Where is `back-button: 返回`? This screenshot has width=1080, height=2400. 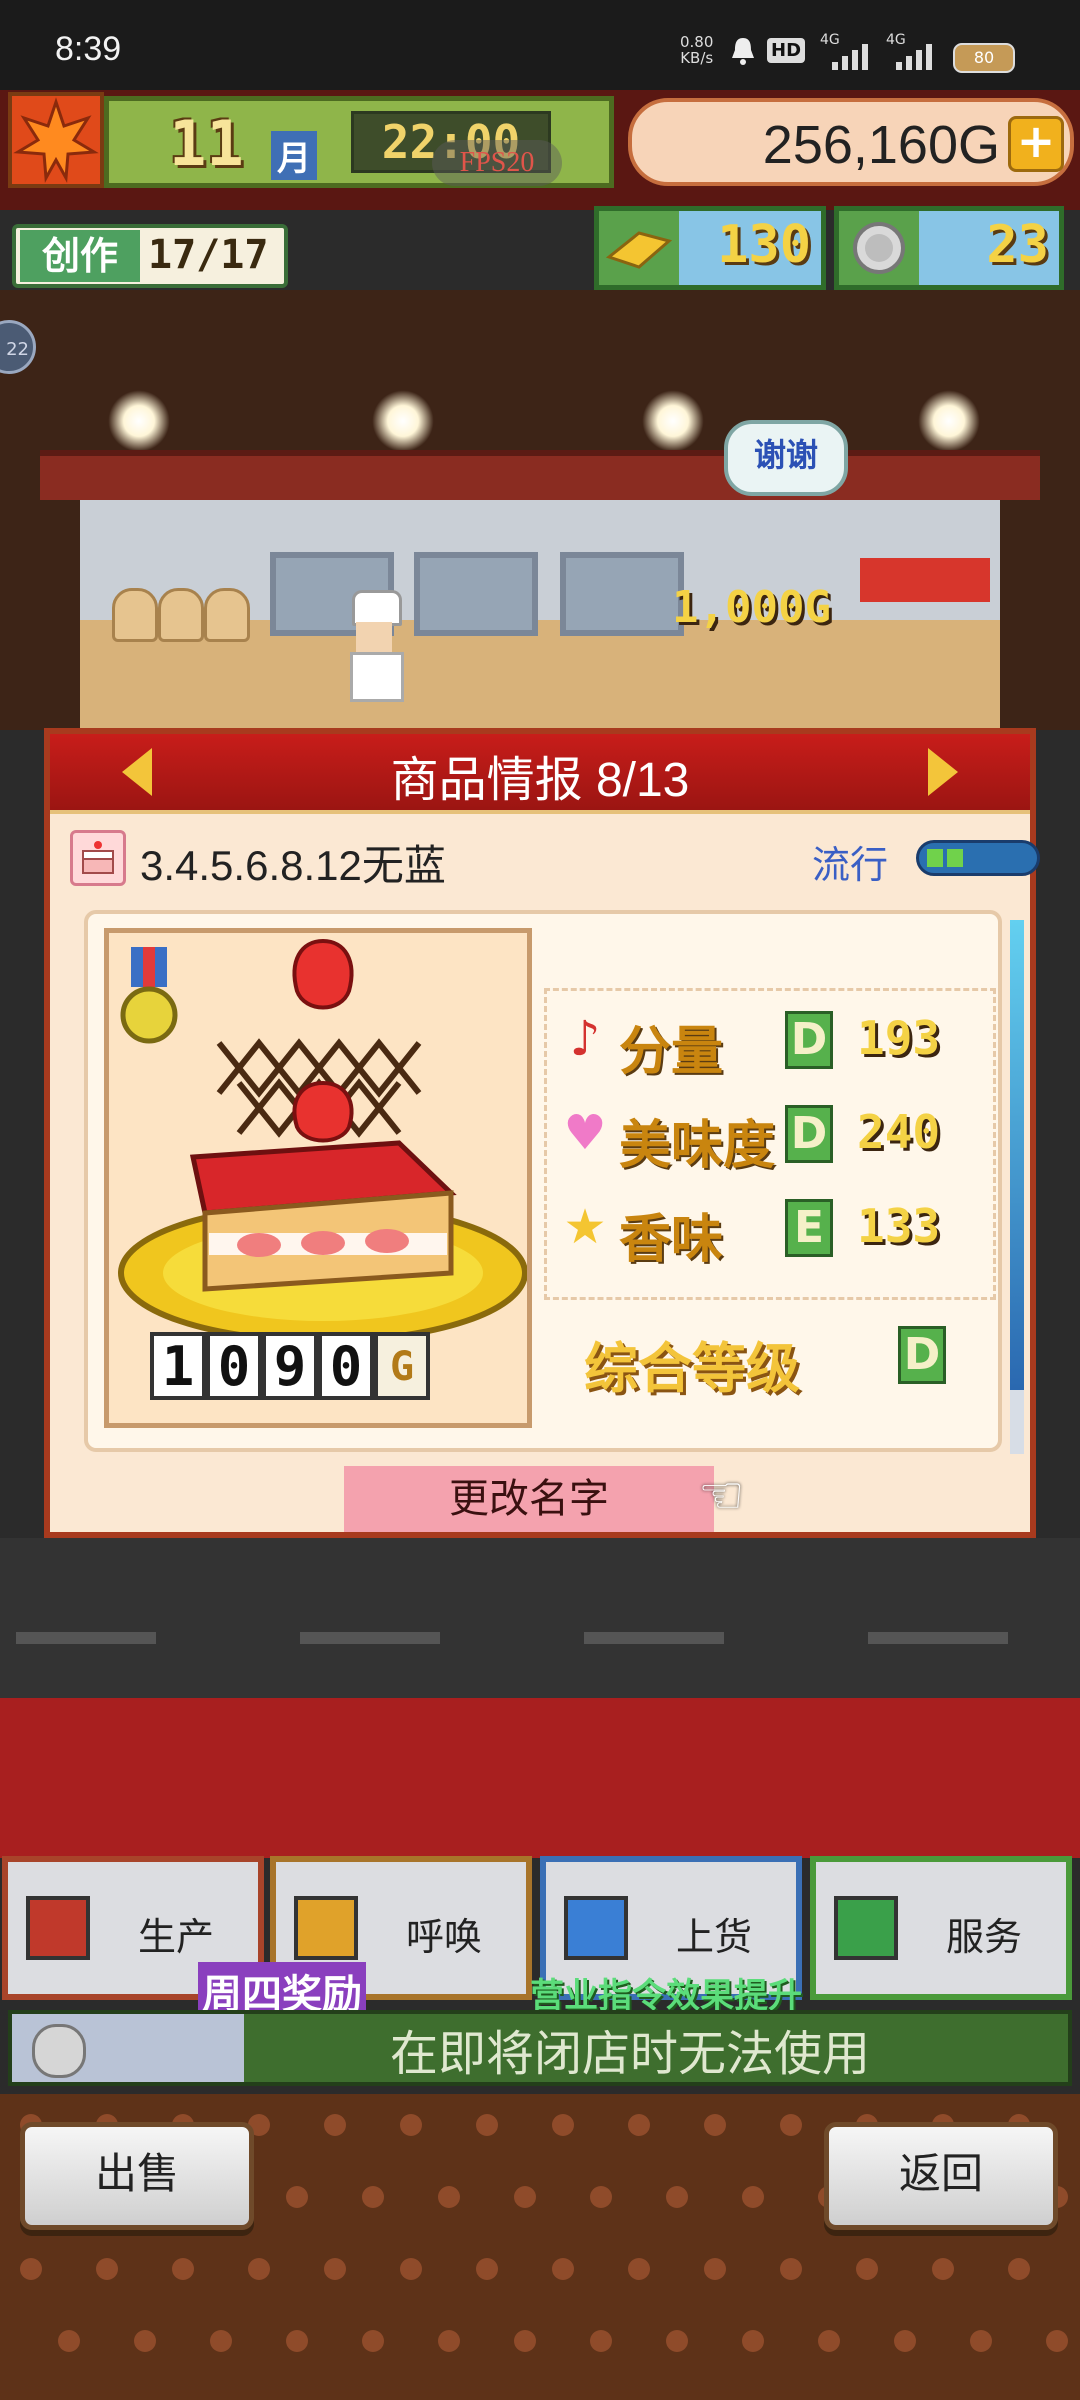
back-button: 返回 is located at coordinates (941, 2176).